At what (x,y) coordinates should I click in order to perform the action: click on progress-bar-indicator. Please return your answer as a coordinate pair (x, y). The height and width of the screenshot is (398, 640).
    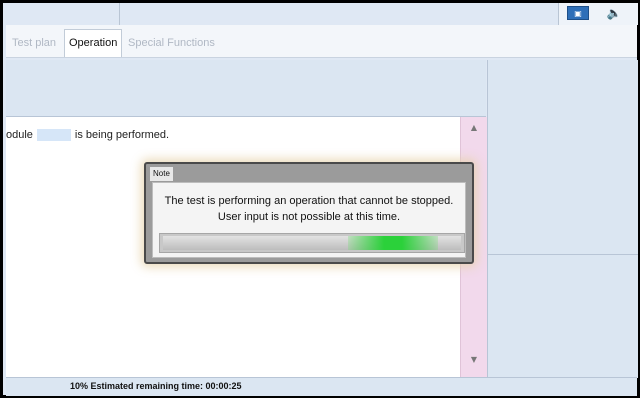
    Looking at the image, I should click on (392, 243).